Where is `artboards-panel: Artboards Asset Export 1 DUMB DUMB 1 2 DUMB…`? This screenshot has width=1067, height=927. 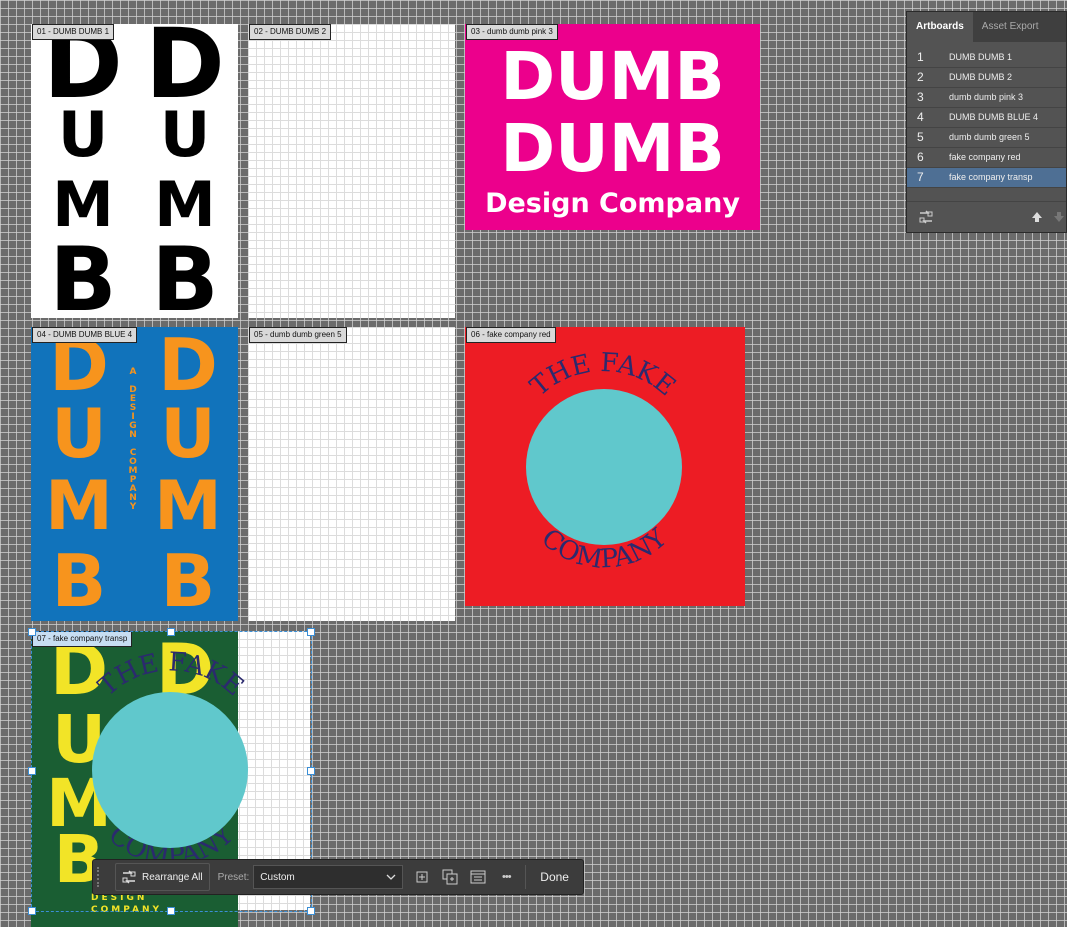
artboards-panel: Artboards Asset Export 1 DUMB DUMB 1 2 DUMB… is located at coordinates (986, 122).